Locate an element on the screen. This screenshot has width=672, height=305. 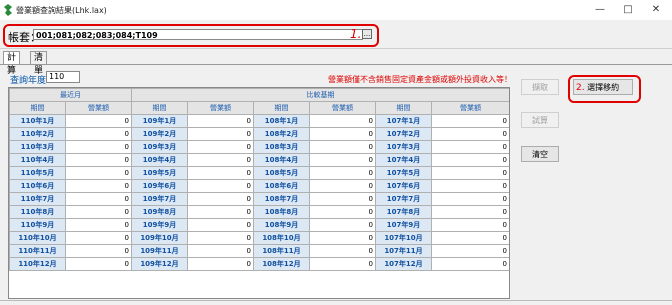
period-cell: 108年12月 is located at coordinates (281, 264).